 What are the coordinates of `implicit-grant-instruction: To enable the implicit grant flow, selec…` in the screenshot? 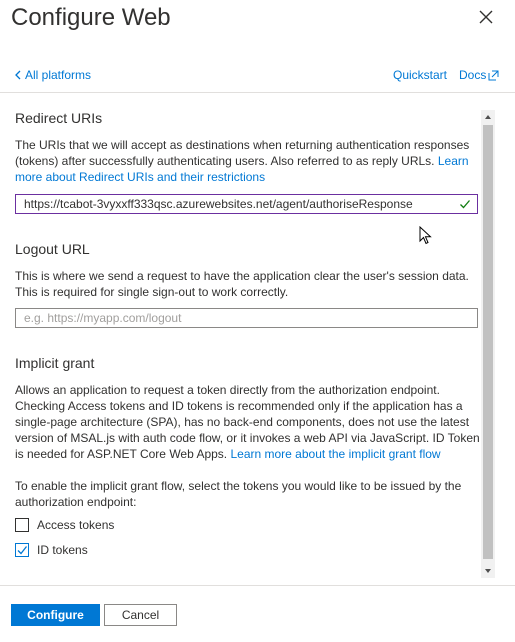 It's located at (238, 494).